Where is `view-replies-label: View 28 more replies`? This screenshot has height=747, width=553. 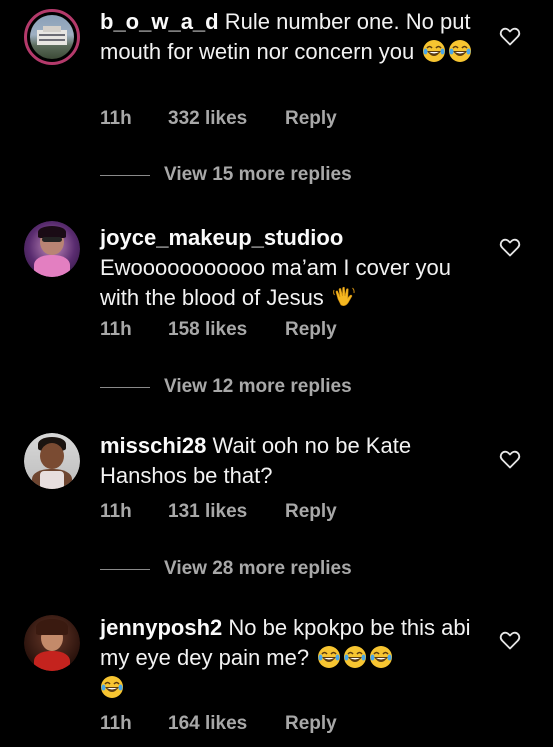
view-replies-label: View 28 more replies is located at coordinates (258, 568).